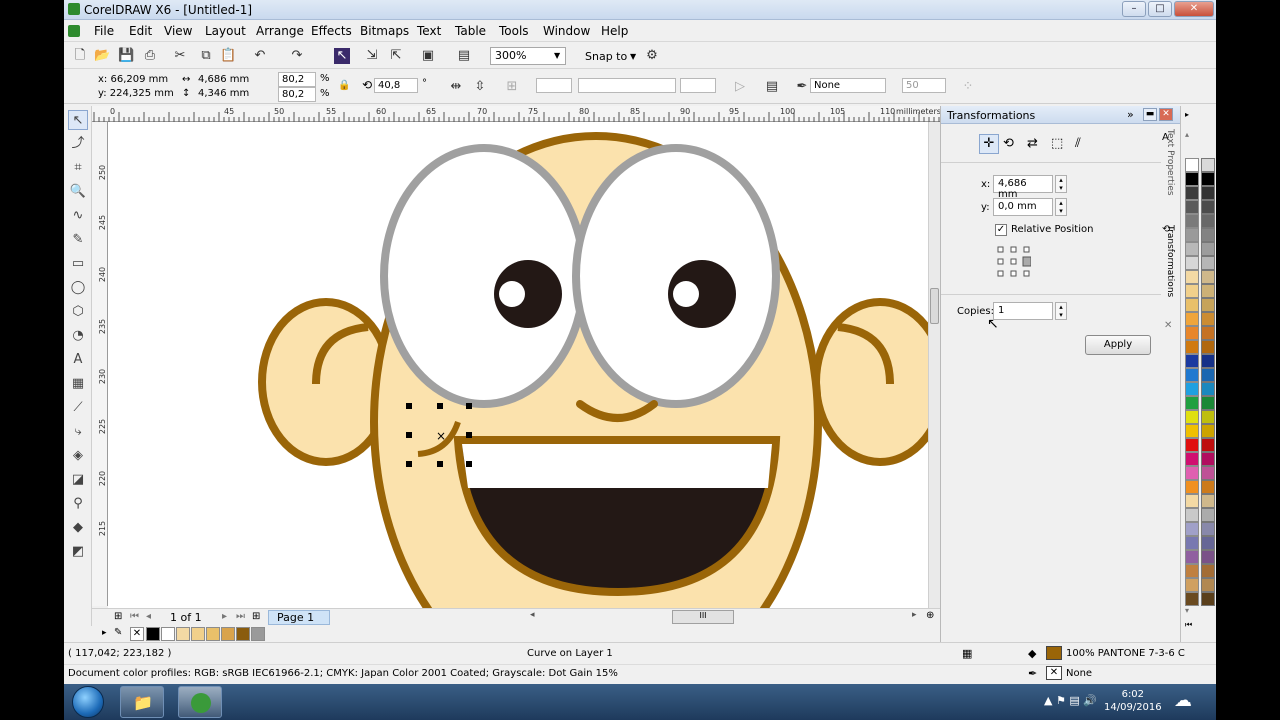  What do you see at coordinates (1001, 230) in the screenshot?
I see `relative-position-checkbox: ✓` at bounding box center [1001, 230].